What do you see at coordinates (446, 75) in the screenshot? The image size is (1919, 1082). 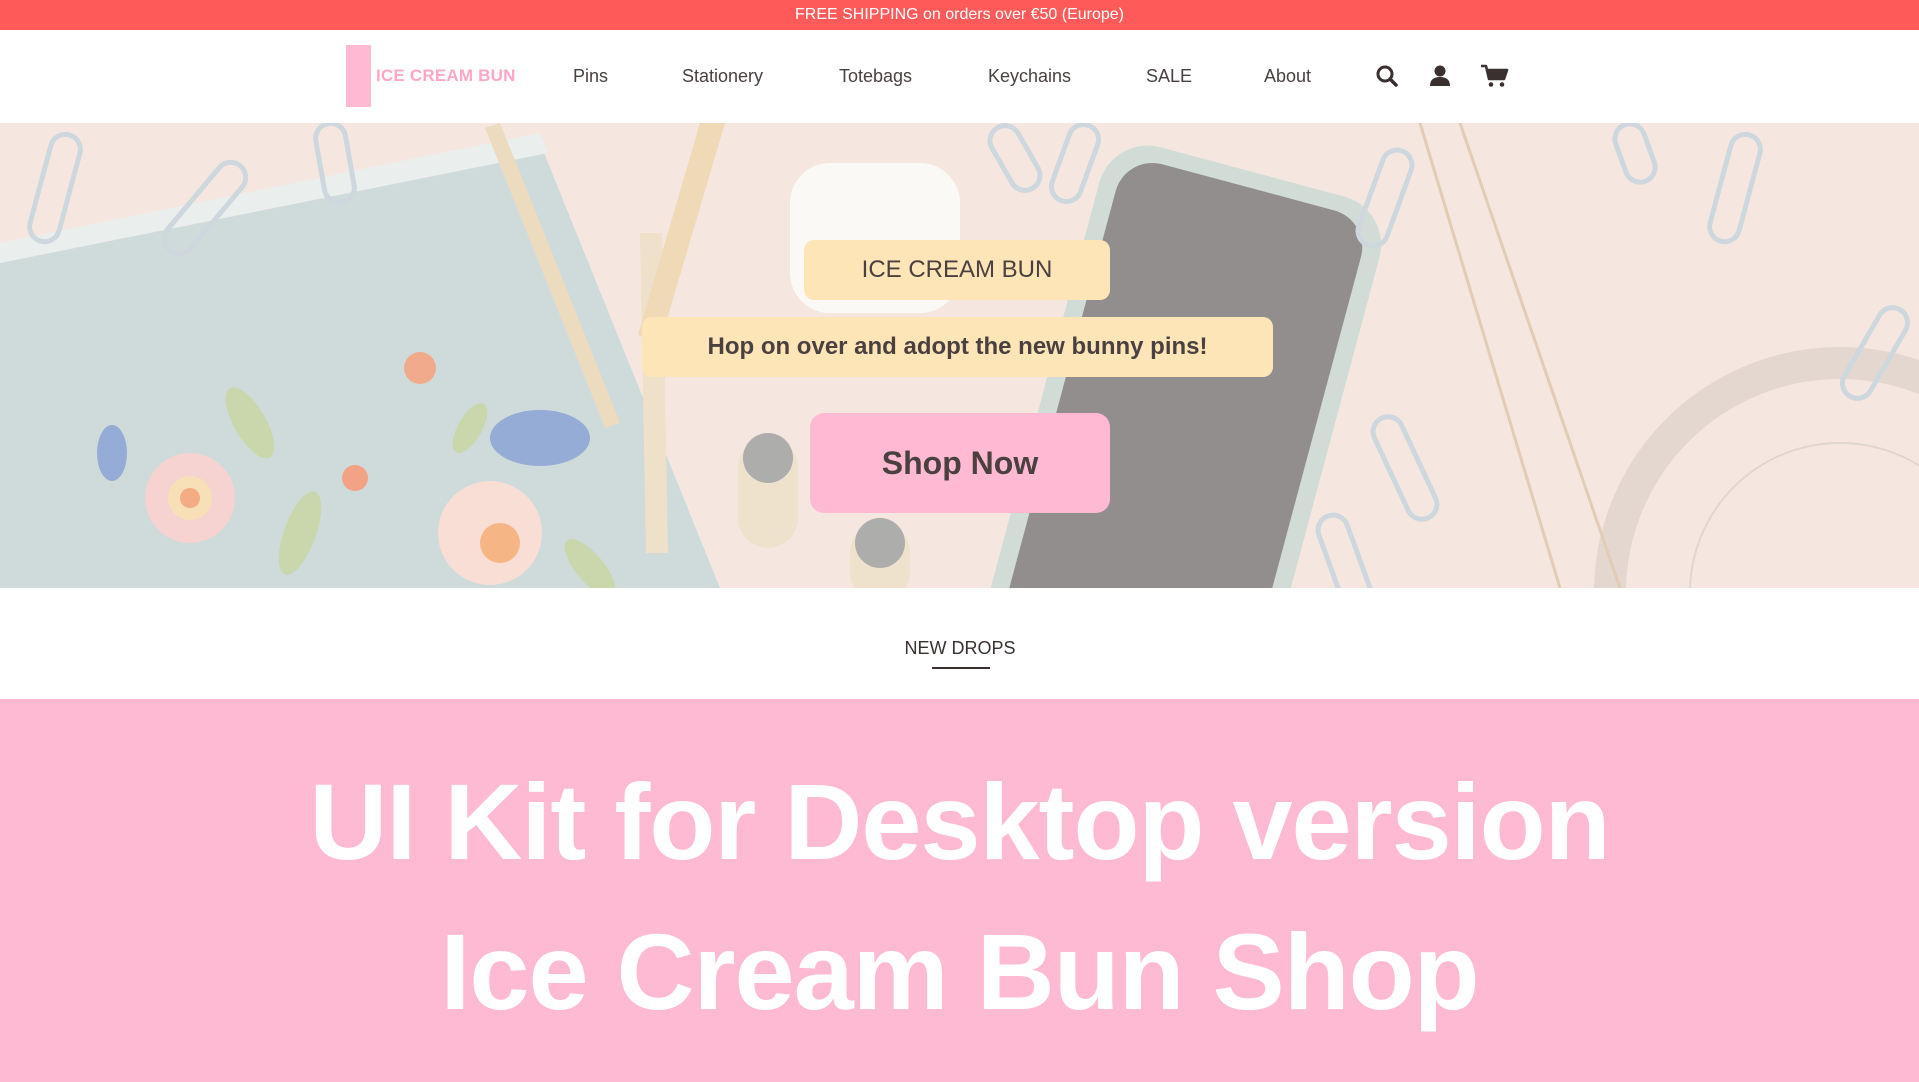 I see `logo-text: ICE CREAM BUN` at bounding box center [446, 75].